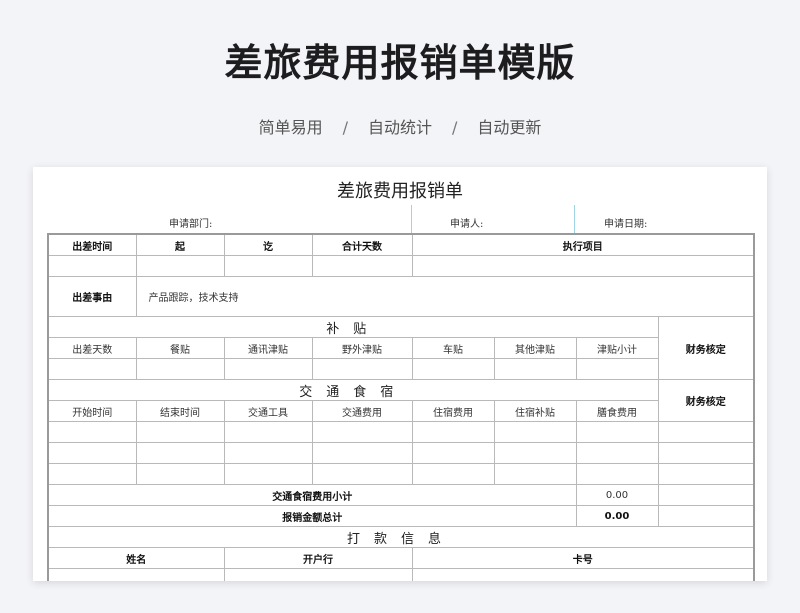 This screenshot has height=613, width=800. Describe the element at coordinates (92, 348) in the screenshot. I see `col-trip-days: 出差天数` at that location.